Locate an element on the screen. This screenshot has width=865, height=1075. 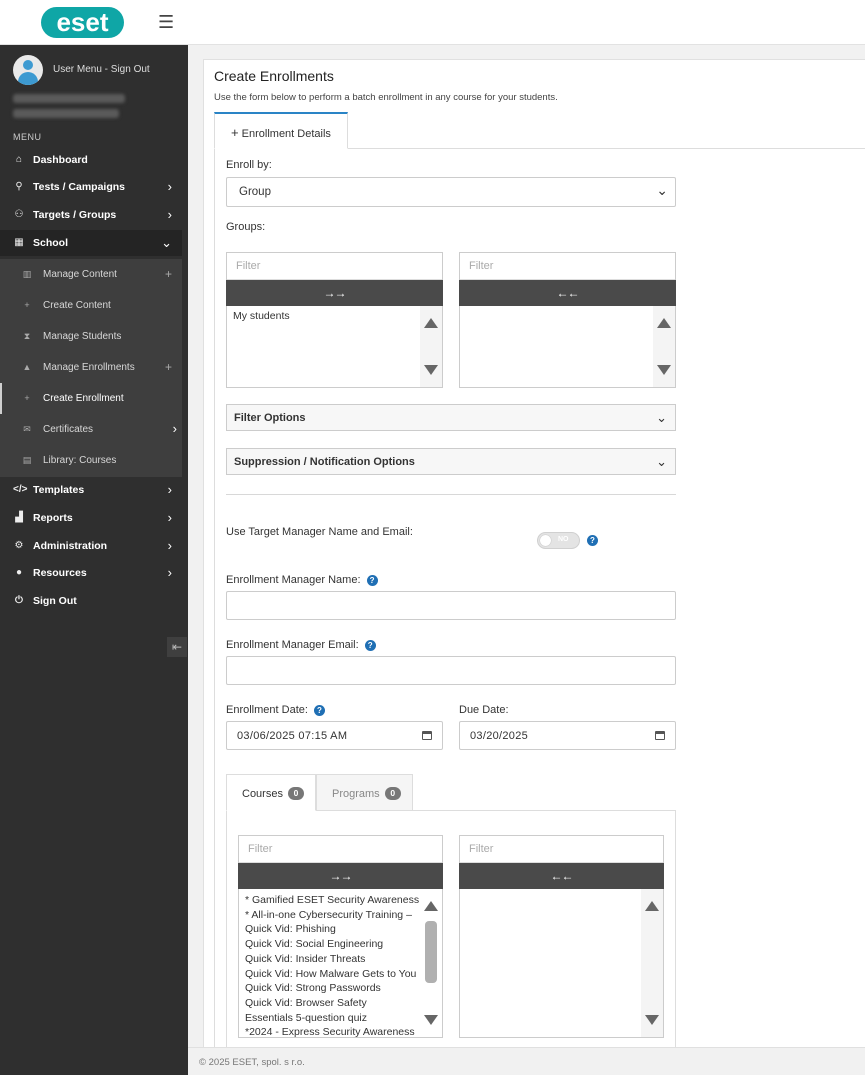
courses-selected-box: Filter ←← is located at coordinates (561, 936).